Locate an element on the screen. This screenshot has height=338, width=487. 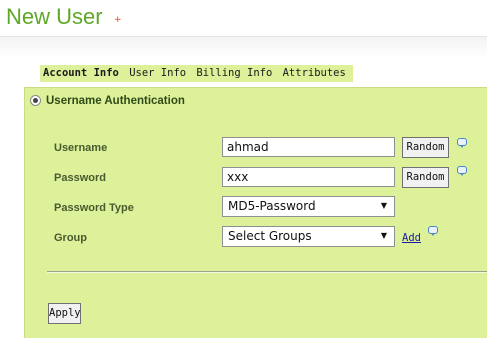
group-value: Select Groups is located at coordinates (270, 236).